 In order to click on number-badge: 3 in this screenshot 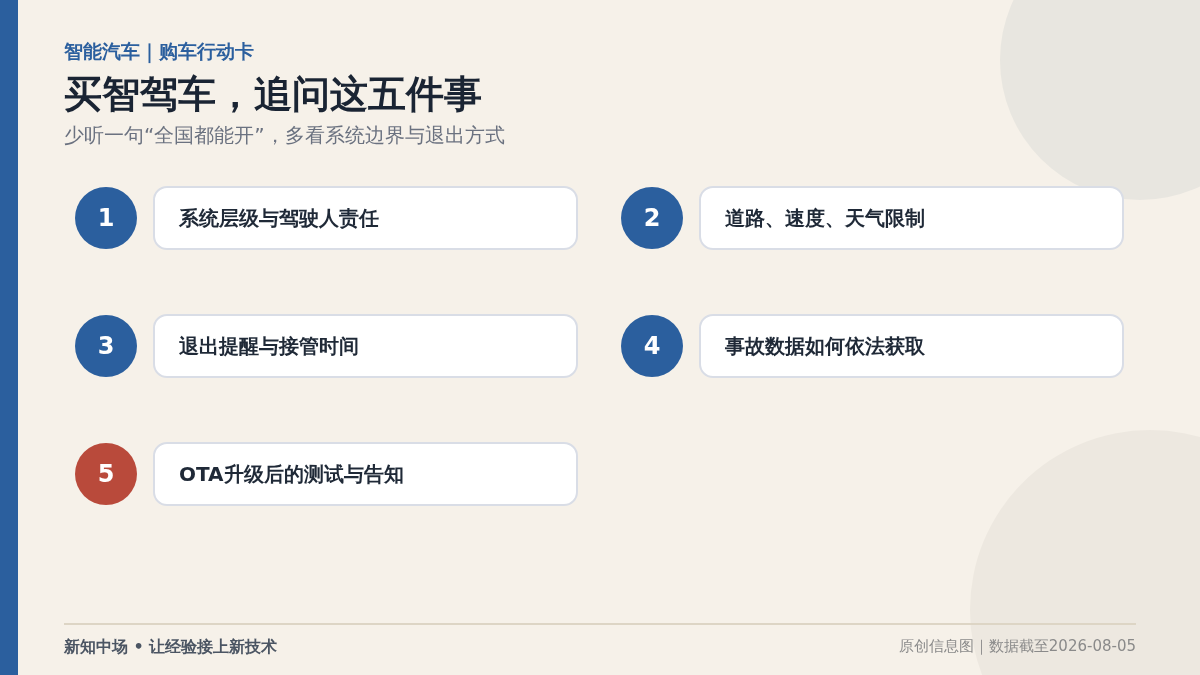, I will do `click(106, 346)`.